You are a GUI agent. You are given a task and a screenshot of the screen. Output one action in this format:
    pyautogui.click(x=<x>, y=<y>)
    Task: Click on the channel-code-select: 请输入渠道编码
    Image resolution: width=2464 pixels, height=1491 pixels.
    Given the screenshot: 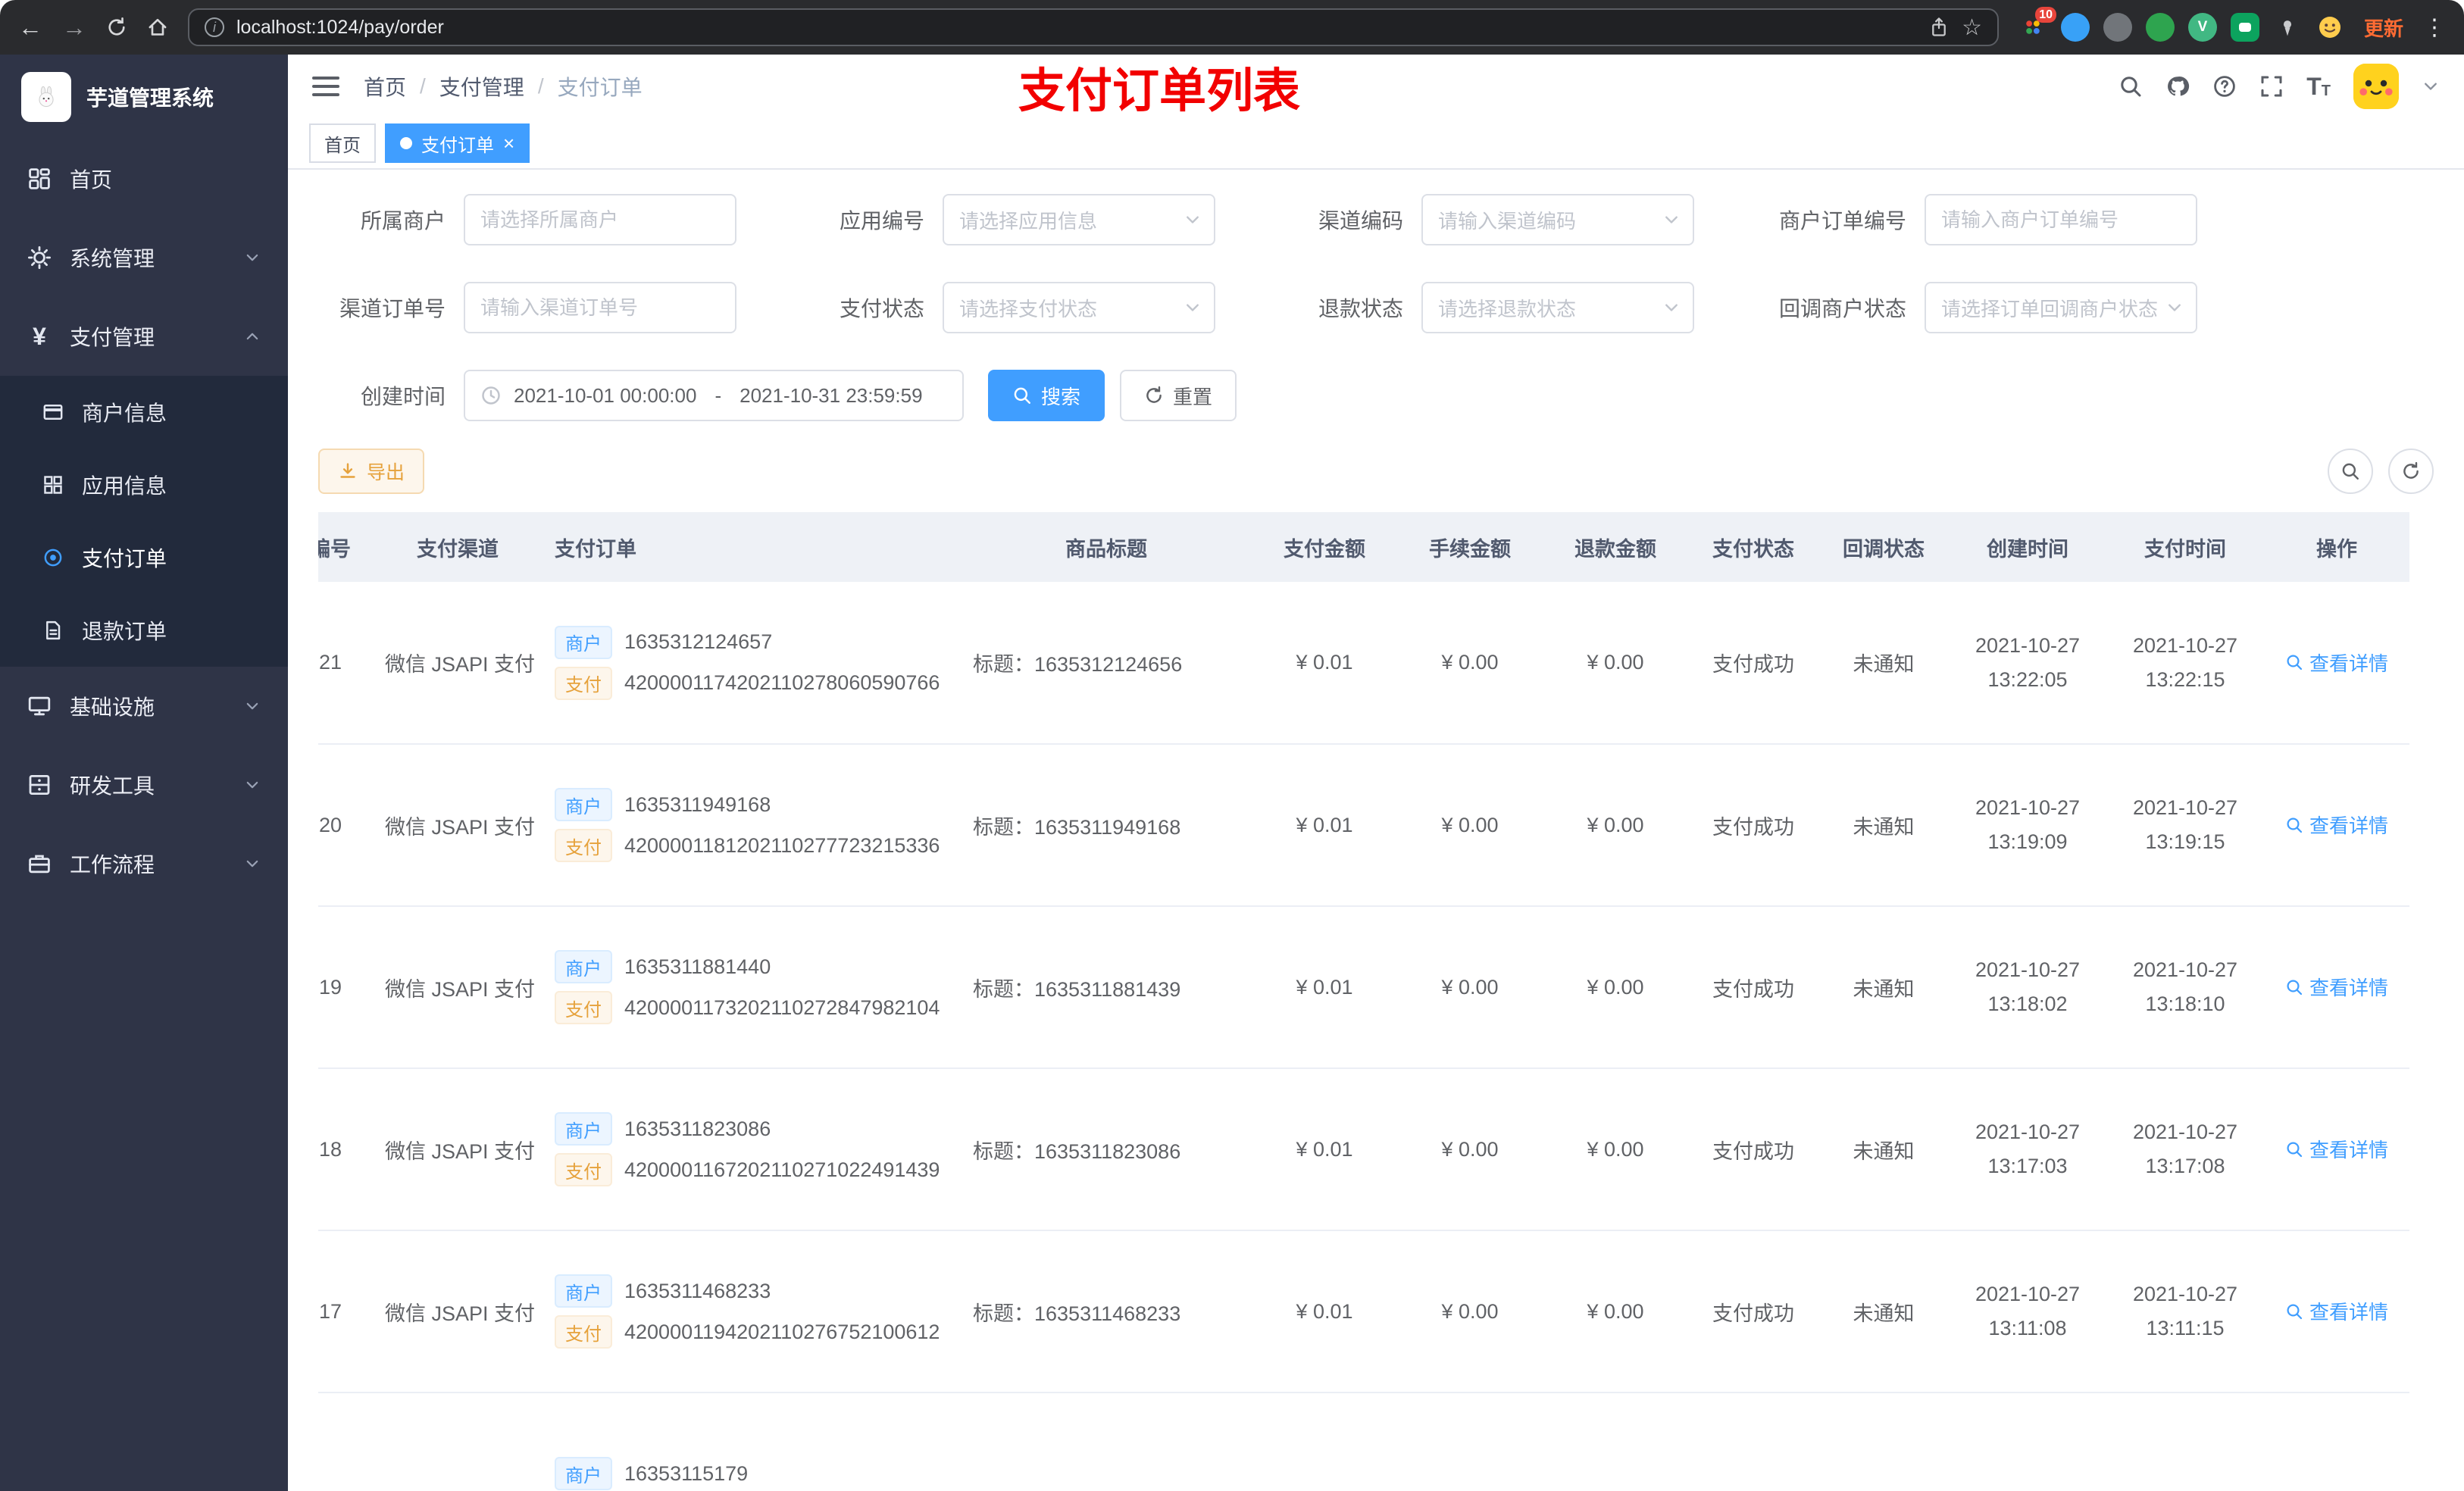 What is the action you would take?
    pyautogui.click(x=1557, y=219)
    